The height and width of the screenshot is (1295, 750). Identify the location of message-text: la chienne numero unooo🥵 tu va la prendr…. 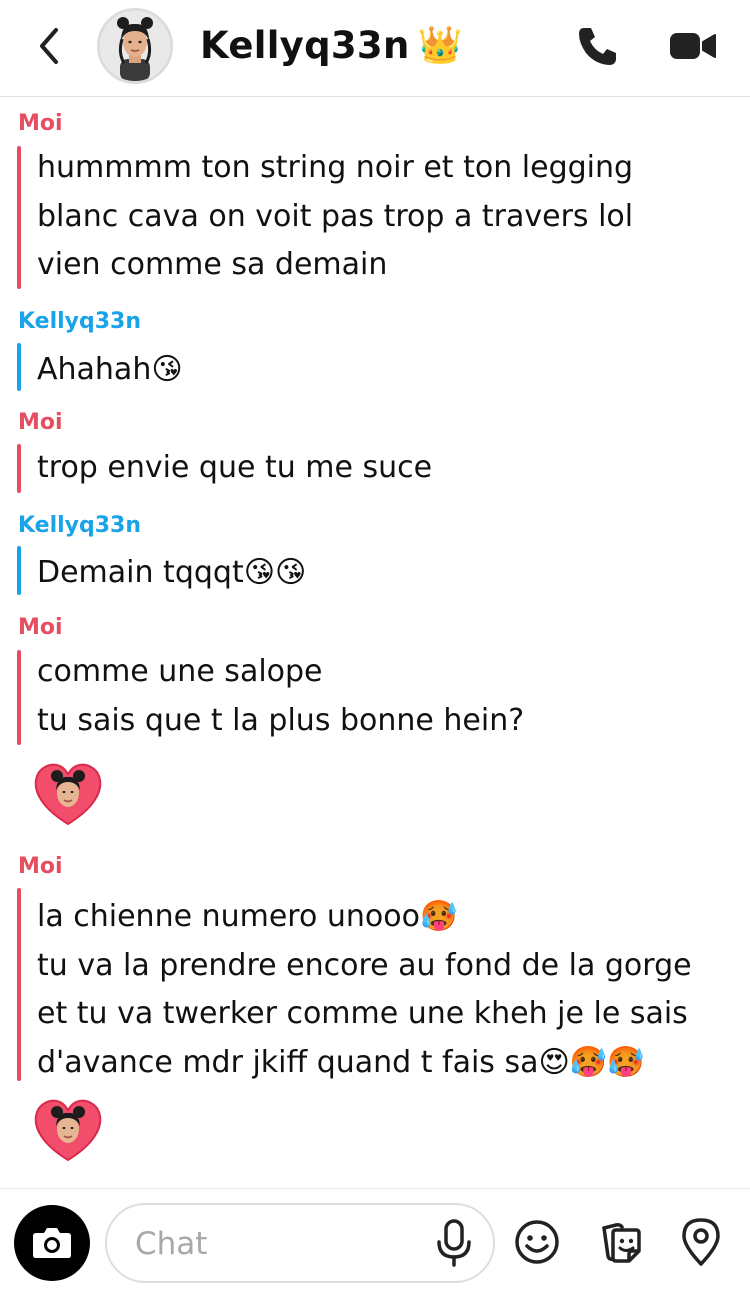
(364, 990).